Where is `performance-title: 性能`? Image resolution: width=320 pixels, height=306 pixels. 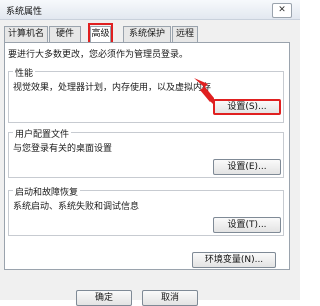
performance-title: 性能 is located at coordinates (24, 72).